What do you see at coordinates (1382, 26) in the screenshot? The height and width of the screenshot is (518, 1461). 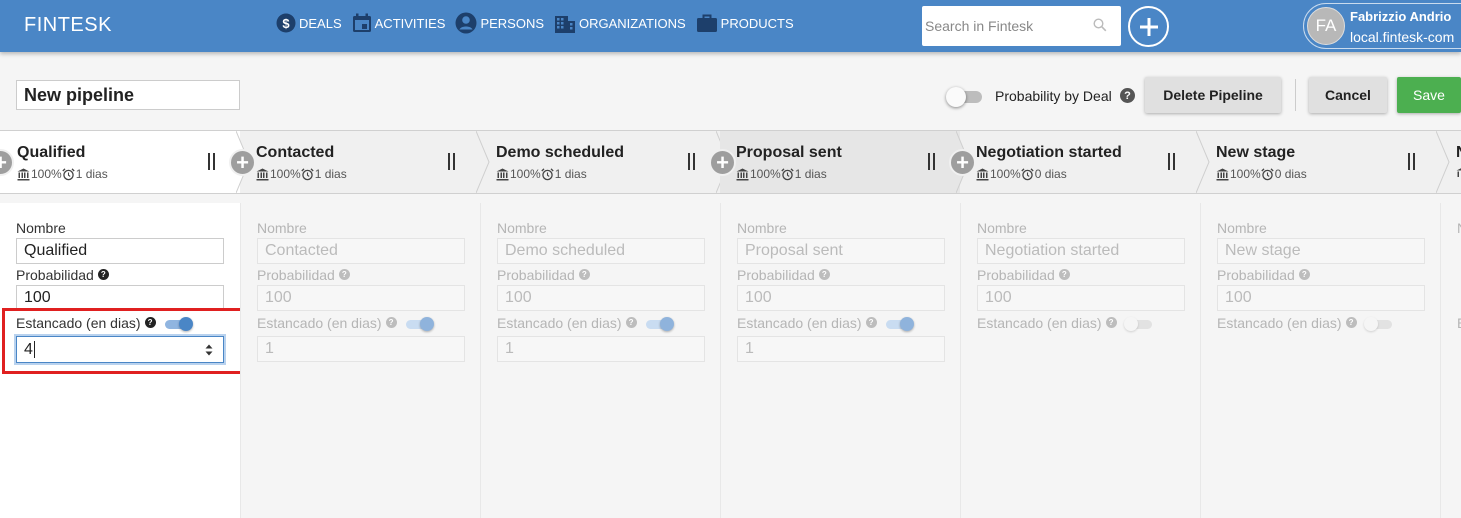 I see `user-menu: FA Fabrizzio Andrio local.fintesk-com` at bounding box center [1382, 26].